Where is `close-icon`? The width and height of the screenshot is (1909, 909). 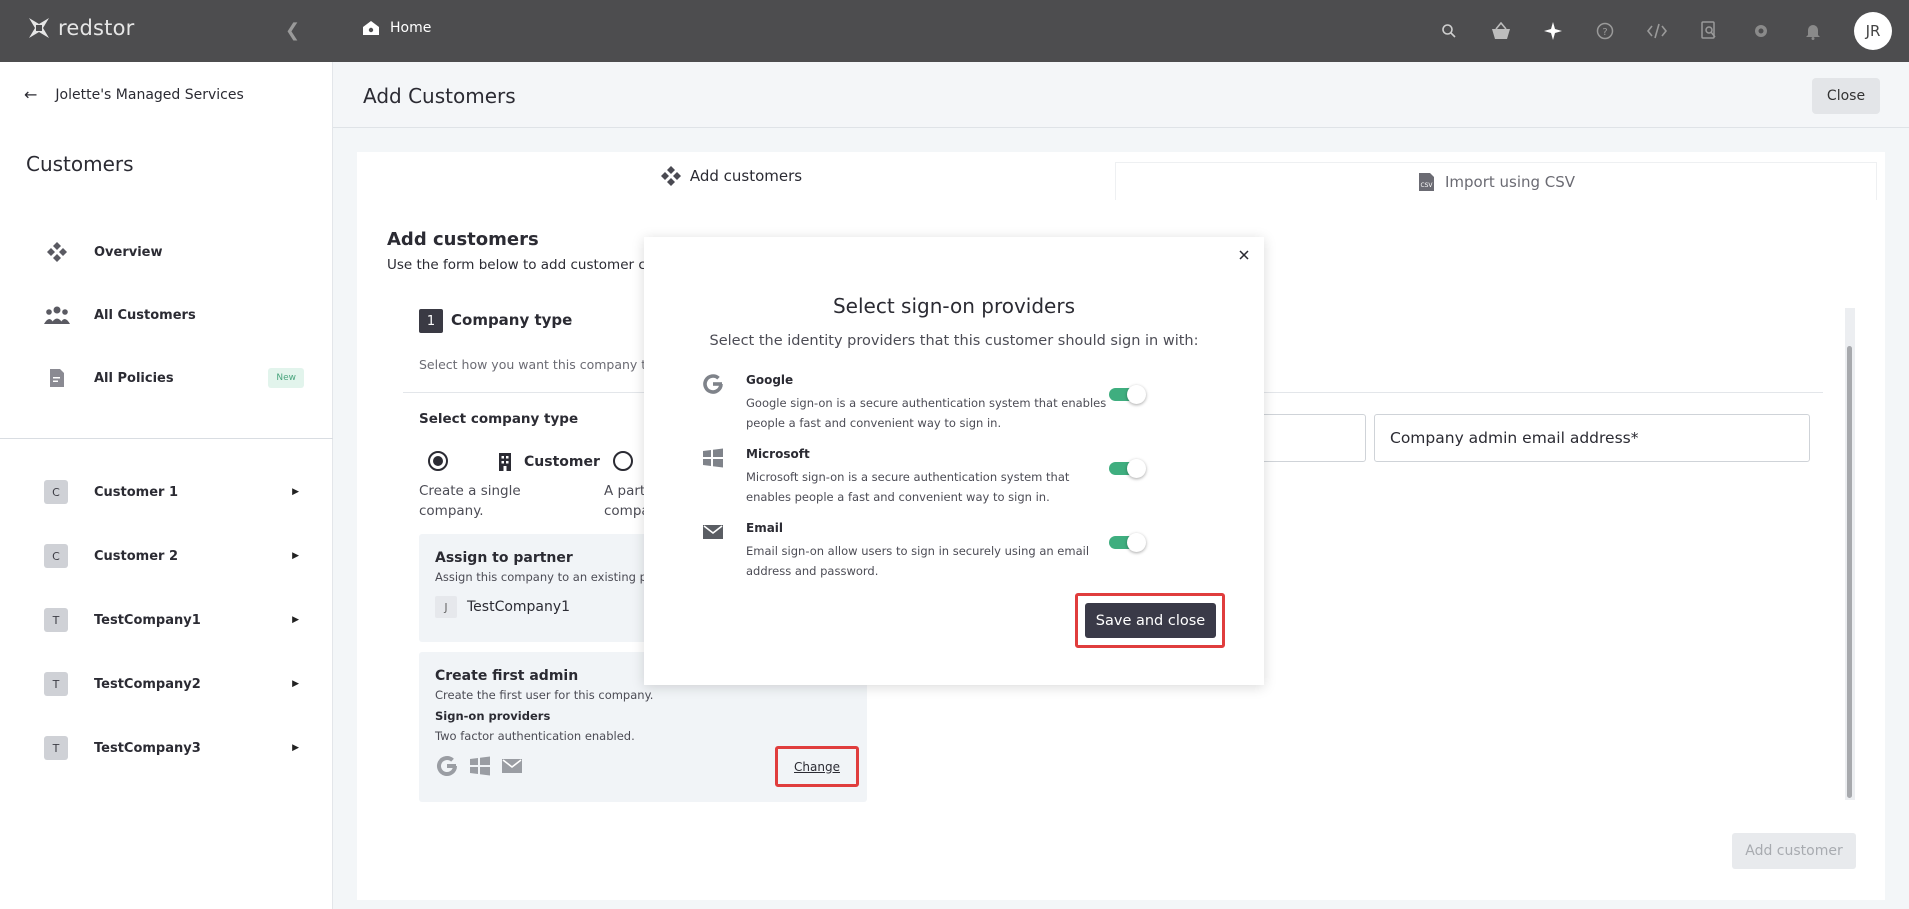
close-icon is located at coordinates (1244, 255).